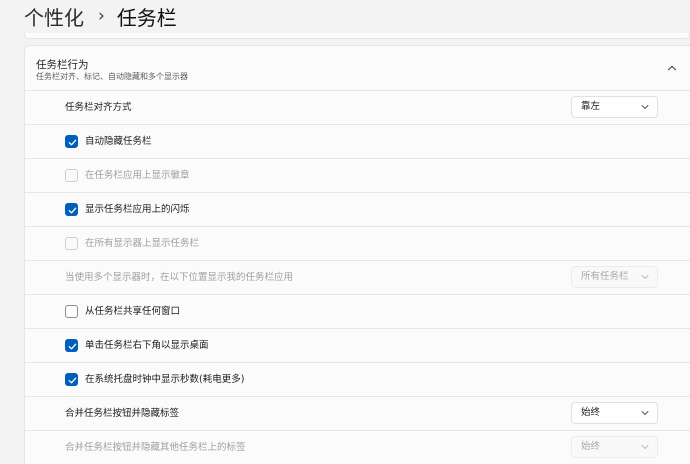 The width and height of the screenshot is (690, 464). What do you see at coordinates (357, 379) in the screenshot?
I see `show-seconds-row: 在系统托盘时钟中显示秒数(耗电更多)` at bounding box center [357, 379].